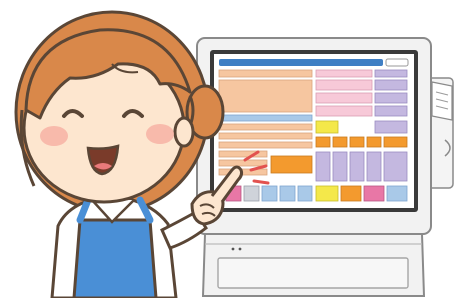  I want to click on orange-total-button, so click(291, 164).